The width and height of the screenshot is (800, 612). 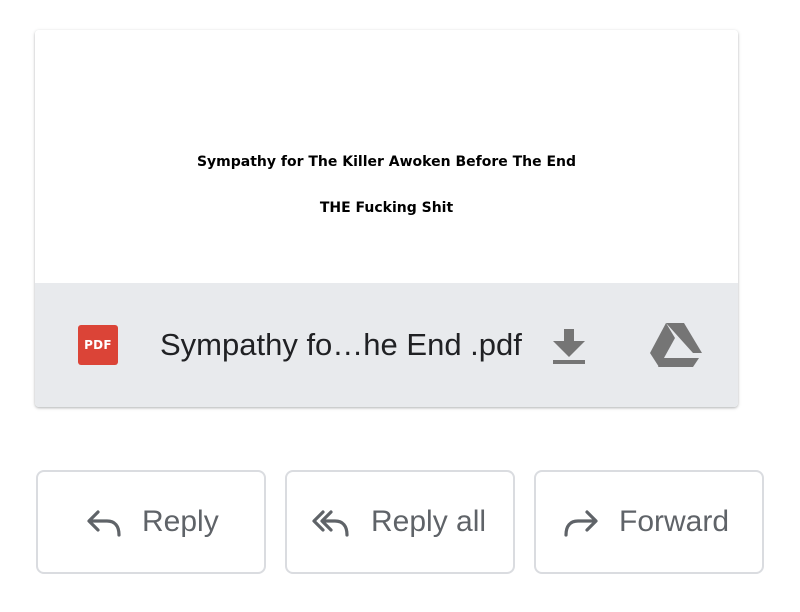 I want to click on reply-all-icon, so click(x=331, y=523).